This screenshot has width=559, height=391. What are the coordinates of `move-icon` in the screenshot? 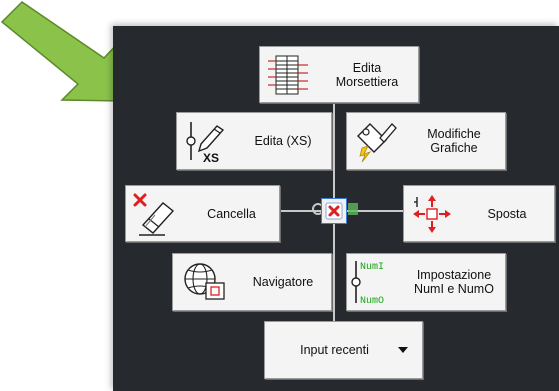 It's located at (432, 214).